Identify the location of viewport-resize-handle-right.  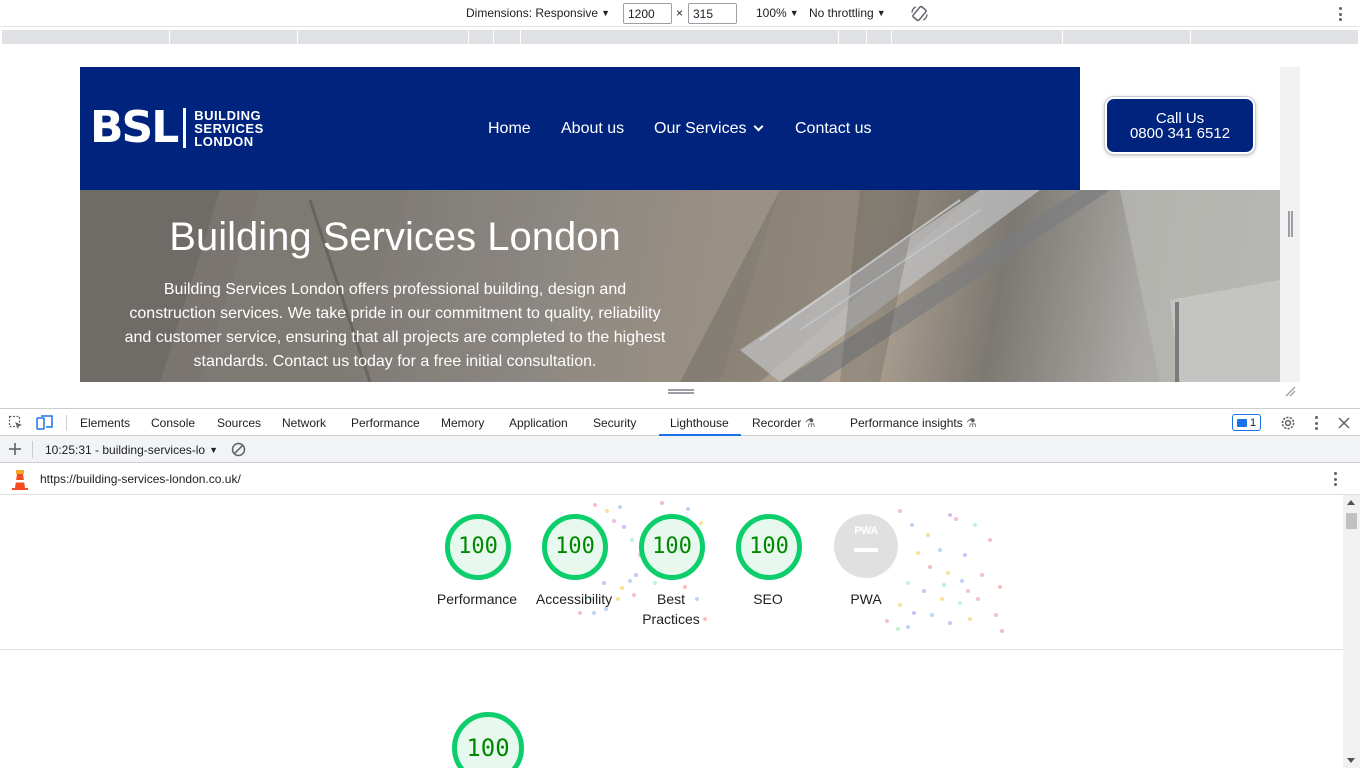
(1290, 224).